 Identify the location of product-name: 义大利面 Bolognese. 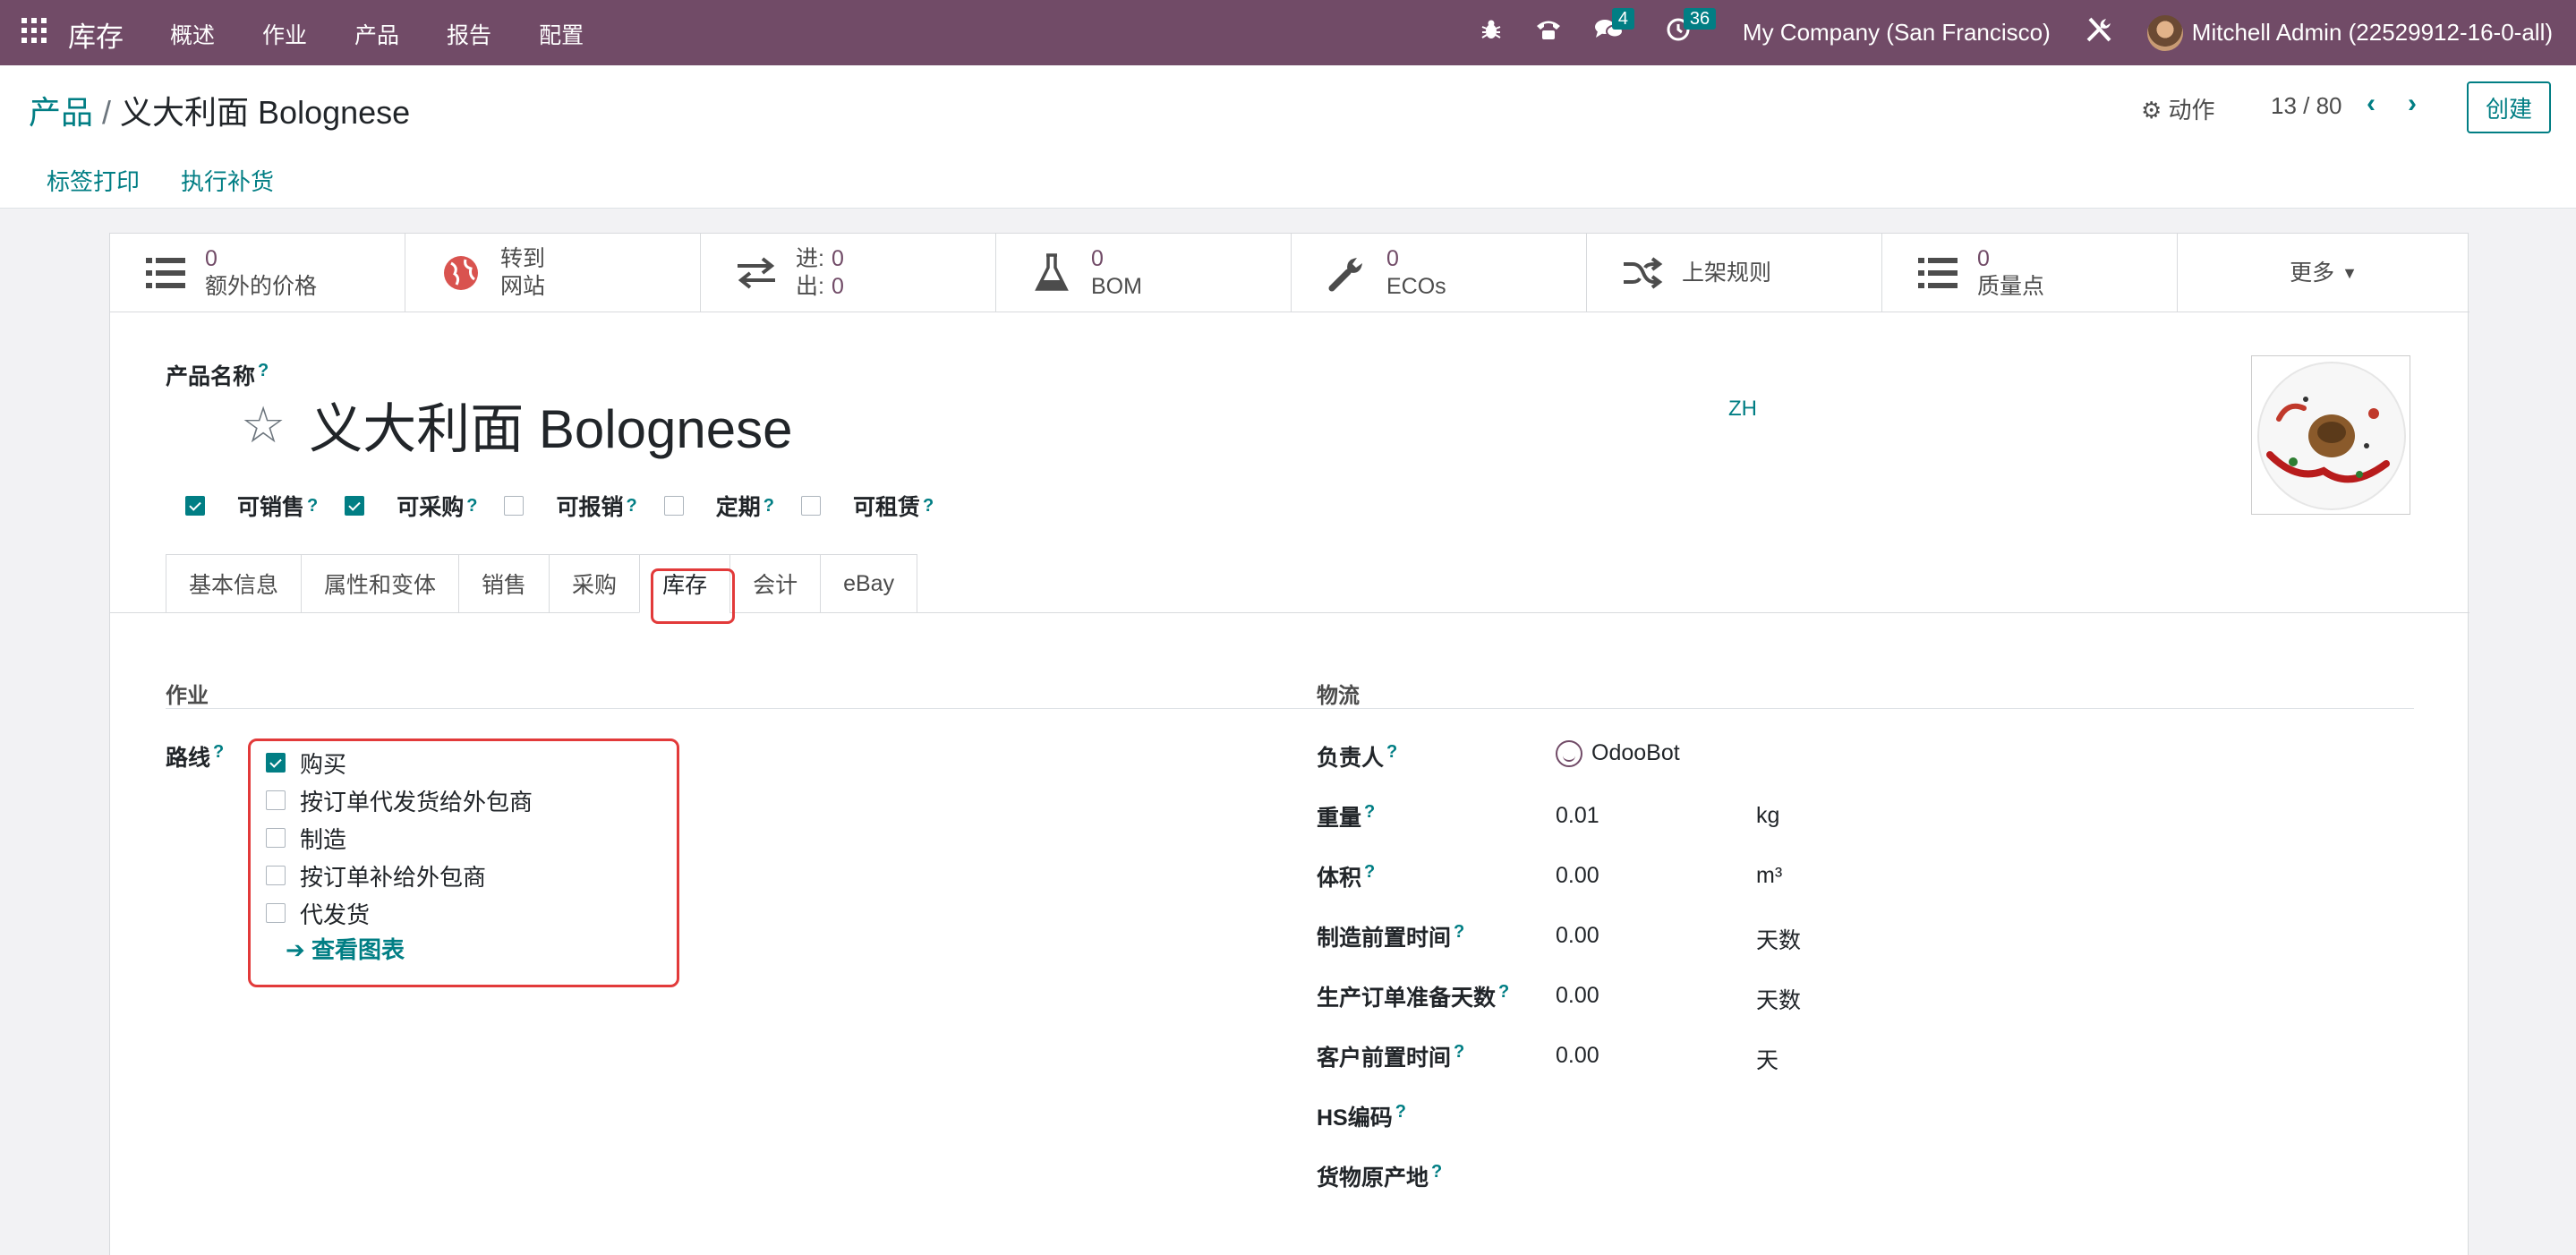
(550, 425).